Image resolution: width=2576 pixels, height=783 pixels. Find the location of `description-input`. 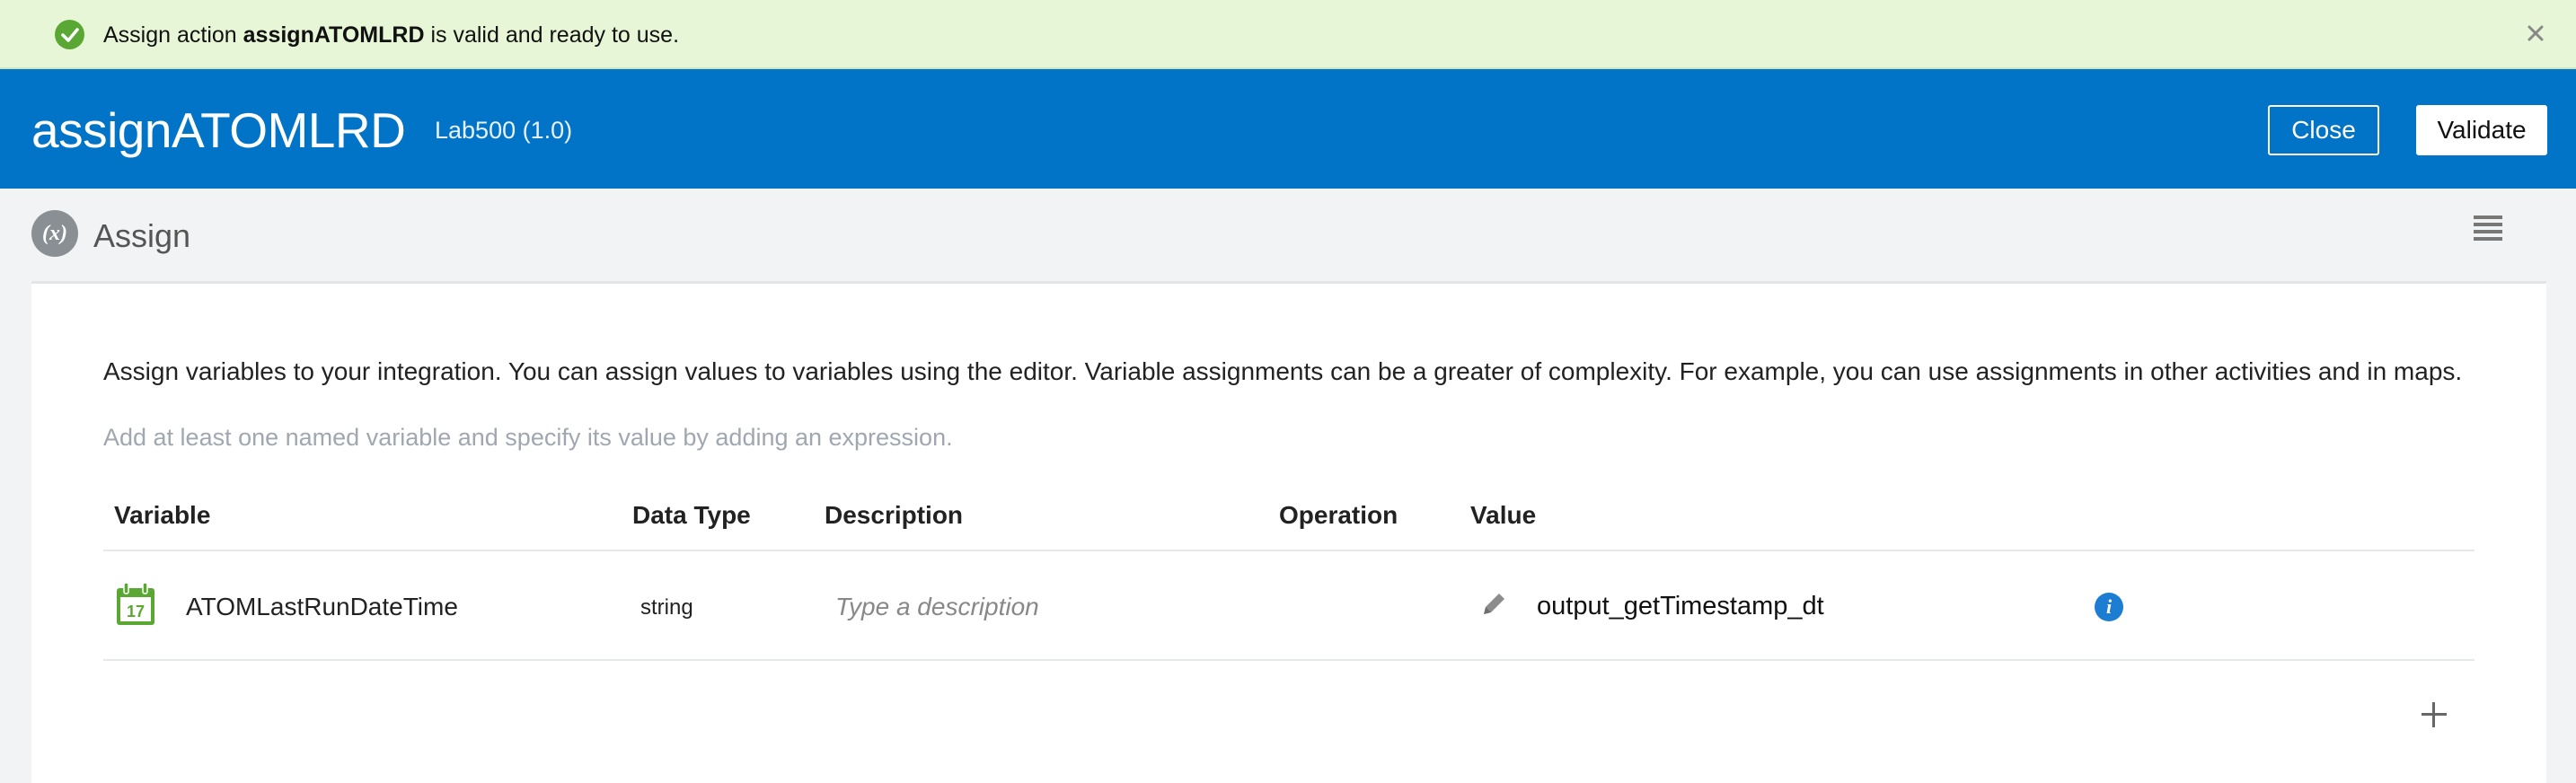

description-input is located at coordinates (1036, 607).